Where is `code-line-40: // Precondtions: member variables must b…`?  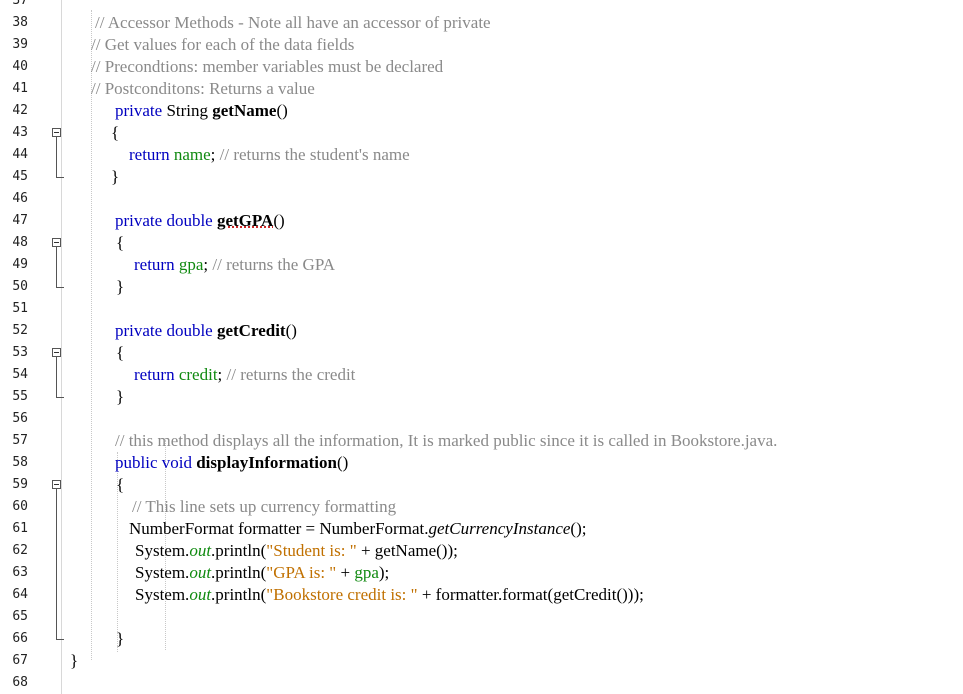
code-line-40: // Precondtions: member variables must b… is located at coordinates (267, 66).